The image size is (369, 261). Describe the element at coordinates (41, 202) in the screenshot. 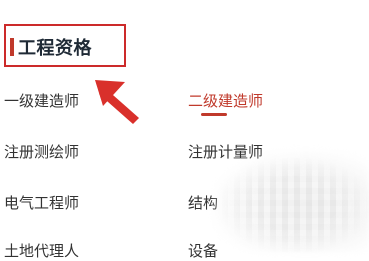

I see `link-dianqi-gongchengshi: 电气工程师` at that location.